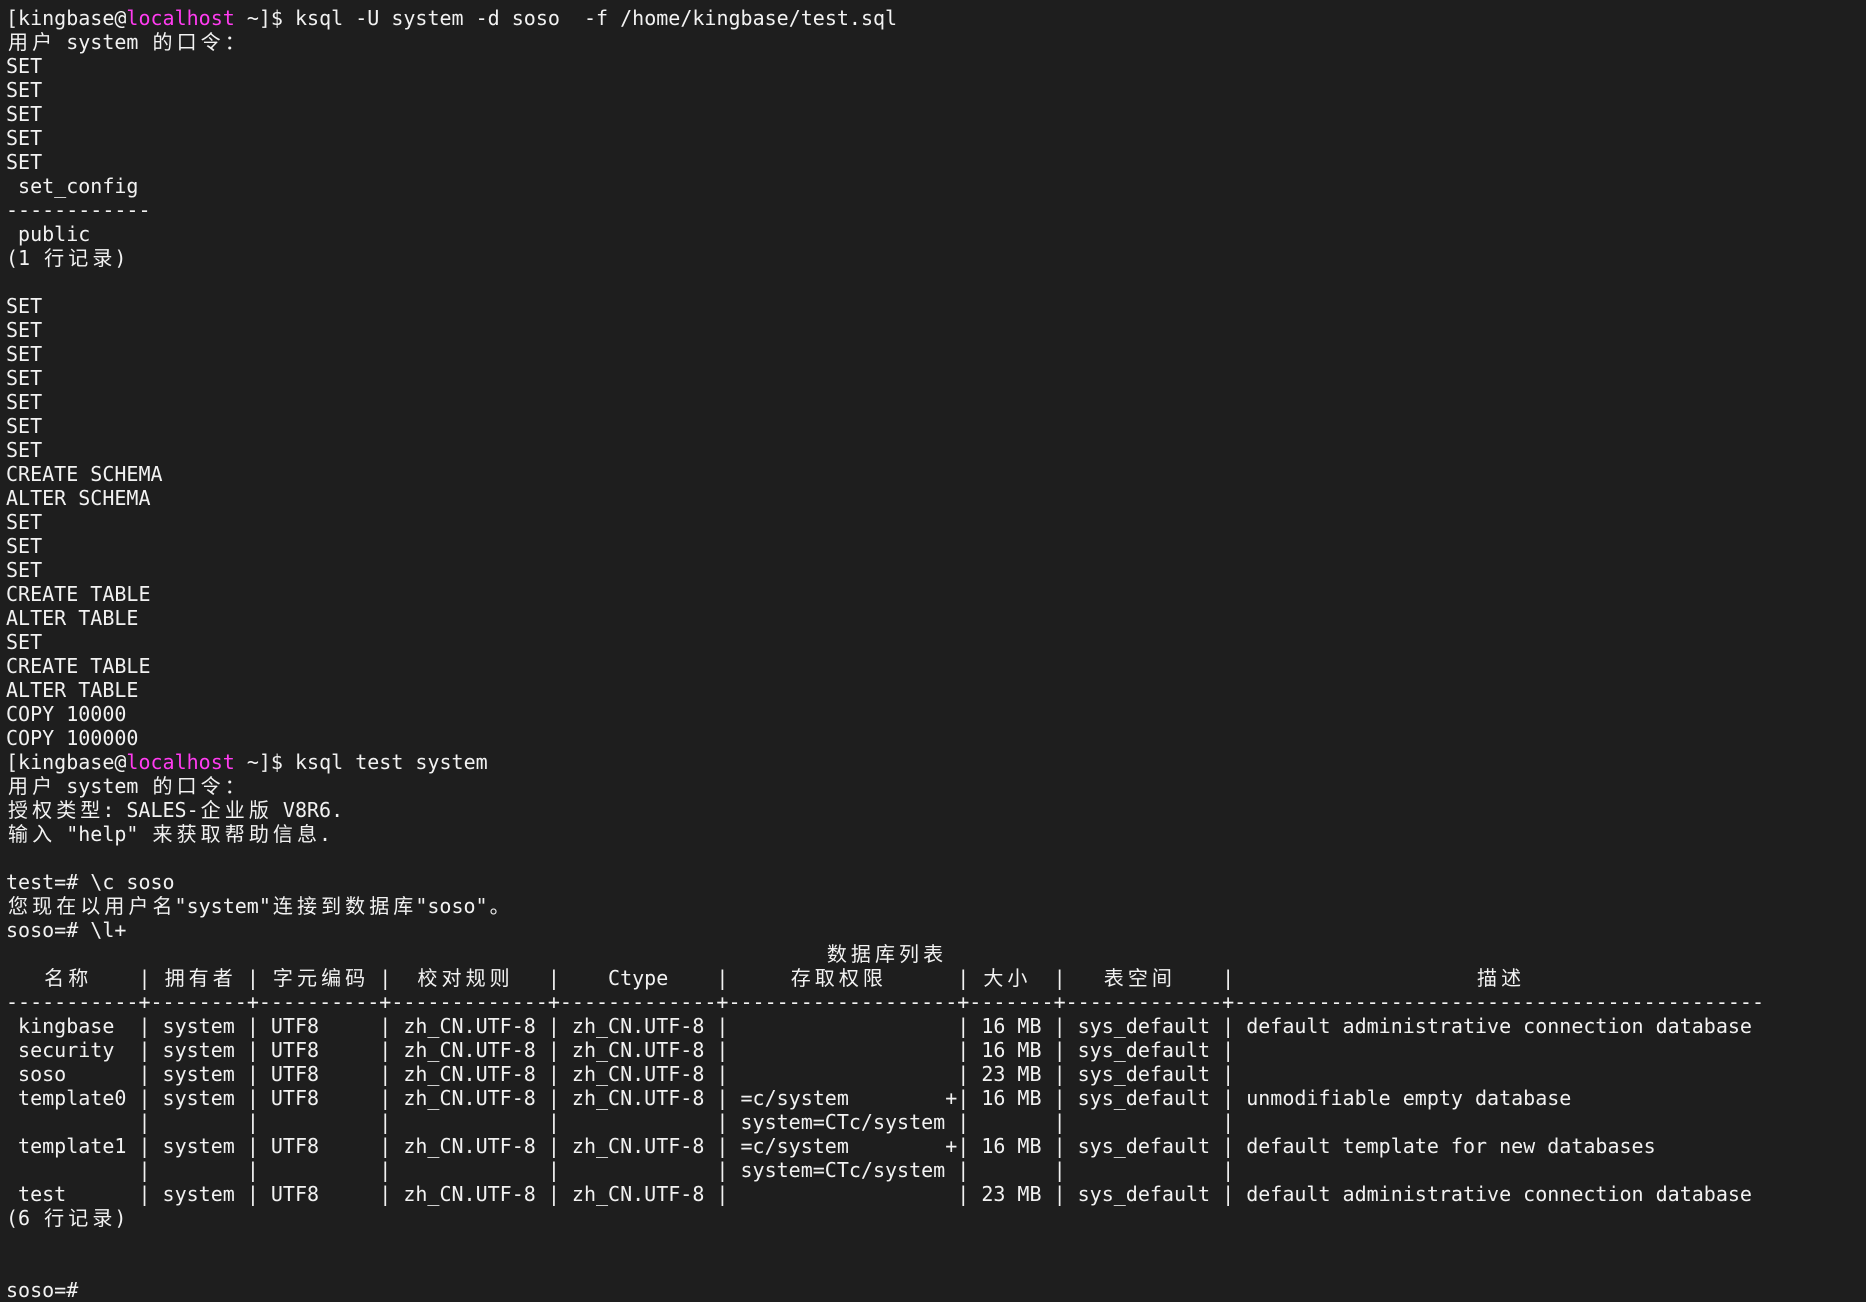 Image resolution: width=1866 pixels, height=1302 pixels. What do you see at coordinates (18, 810) in the screenshot?
I see `cjk-glyph: 授` at bounding box center [18, 810].